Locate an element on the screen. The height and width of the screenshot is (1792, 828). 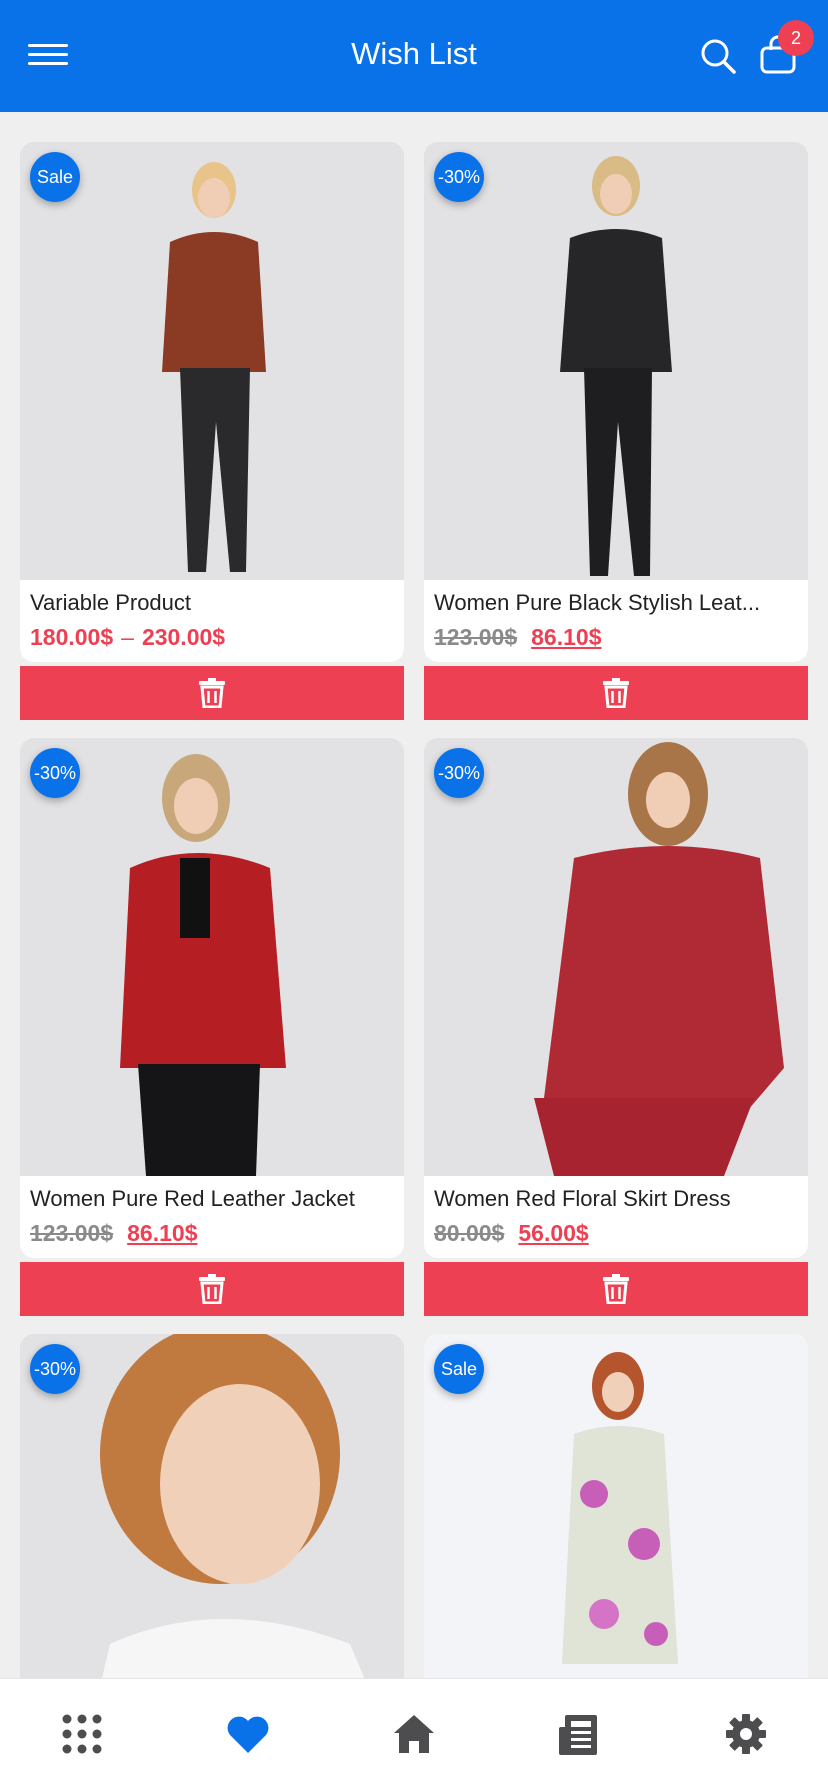
product-card: Sale is located at coordinates (616, 1506).